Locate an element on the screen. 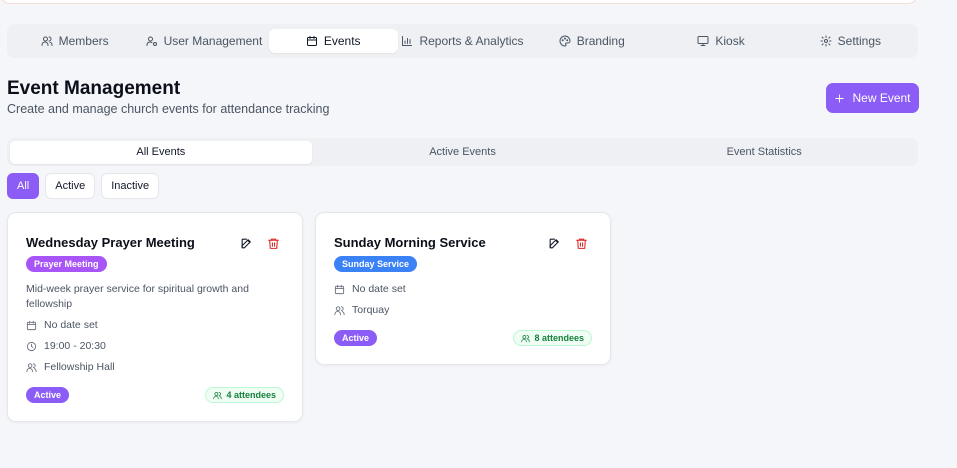 The image size is (957, 468). attendees-badge: 8 attendees is located at coordinates (552, 338).